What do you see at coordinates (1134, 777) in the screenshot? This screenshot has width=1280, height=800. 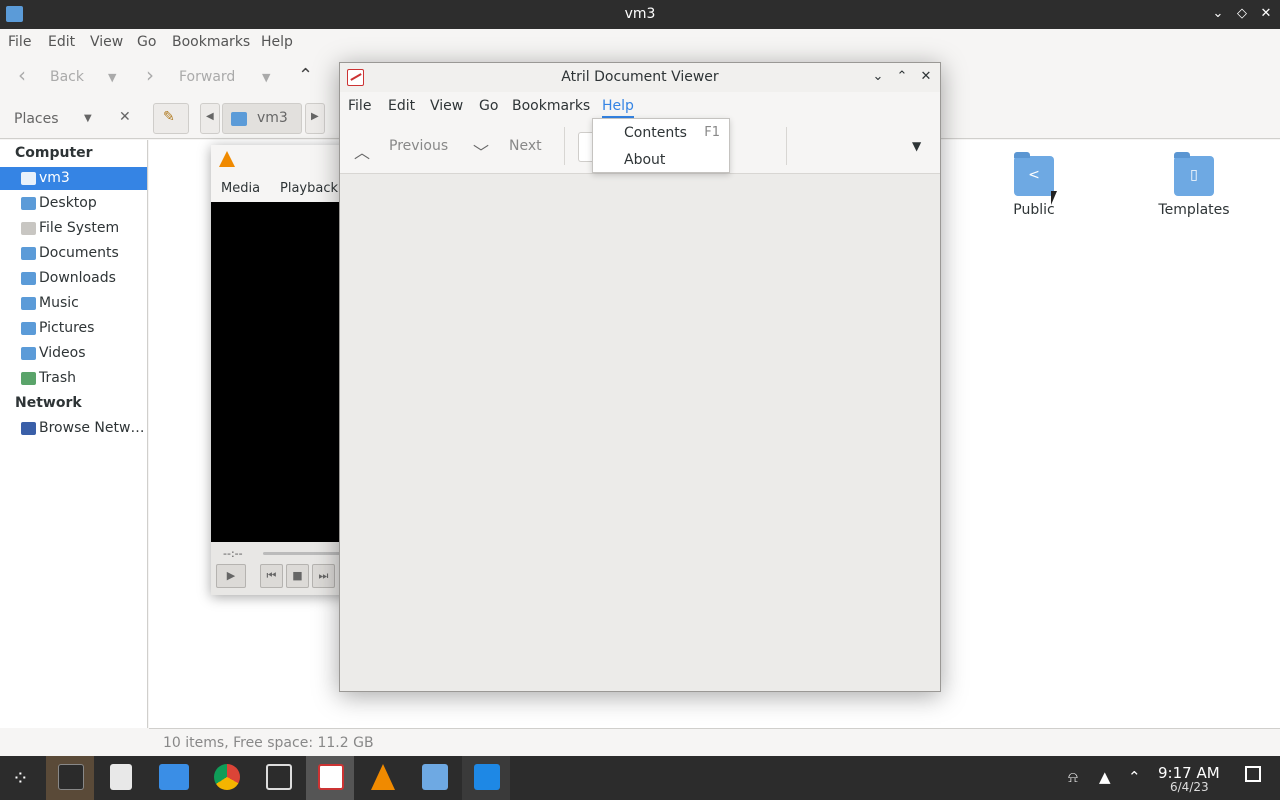 I see `tray-expand-icon: ⌃` at bounding box center [1134, 777].